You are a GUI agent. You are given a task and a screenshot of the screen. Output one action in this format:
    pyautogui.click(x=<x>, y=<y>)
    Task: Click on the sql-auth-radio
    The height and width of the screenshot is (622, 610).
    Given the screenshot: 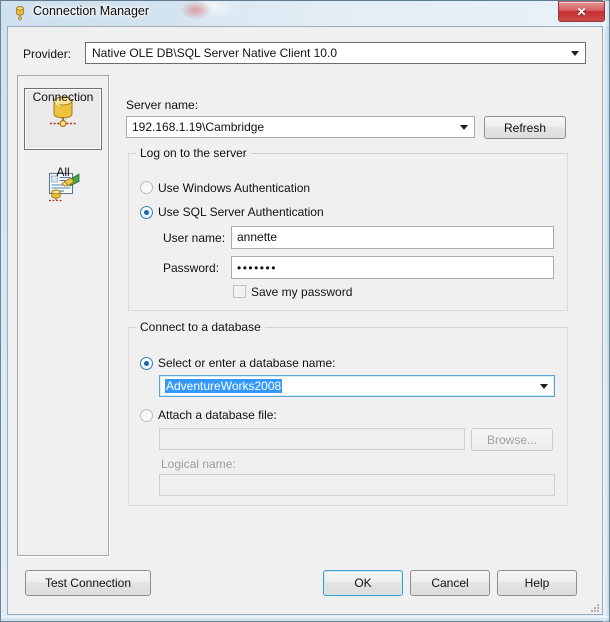 What is the action you would take?
    pyautogui.click(x=146, y=212)
    